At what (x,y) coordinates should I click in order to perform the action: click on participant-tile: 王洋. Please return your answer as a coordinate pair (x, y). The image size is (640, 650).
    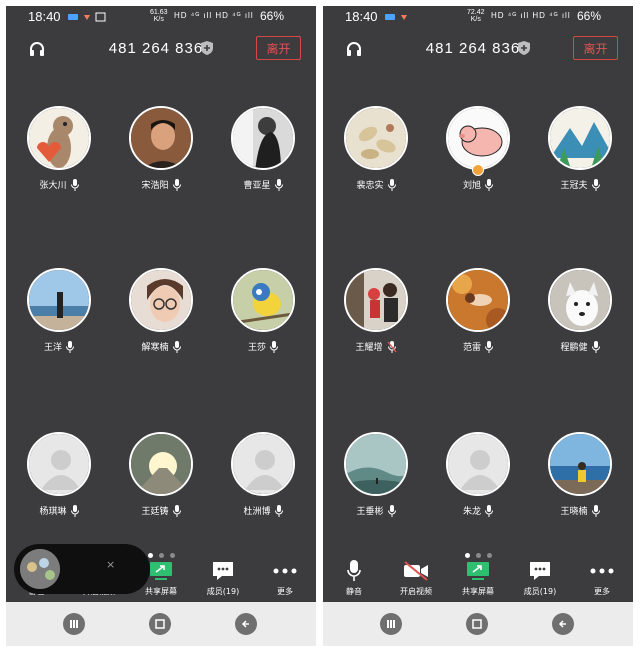
    Looking at the image, I should click on (59, 324).